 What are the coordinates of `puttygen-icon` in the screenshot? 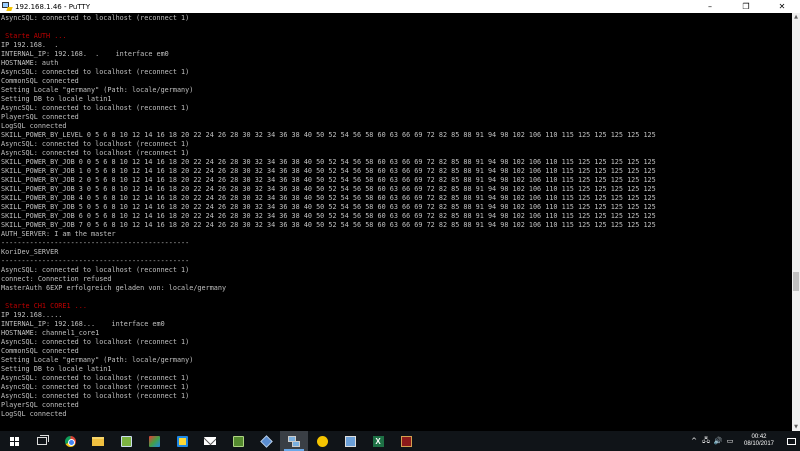 It's located at (350, 441).